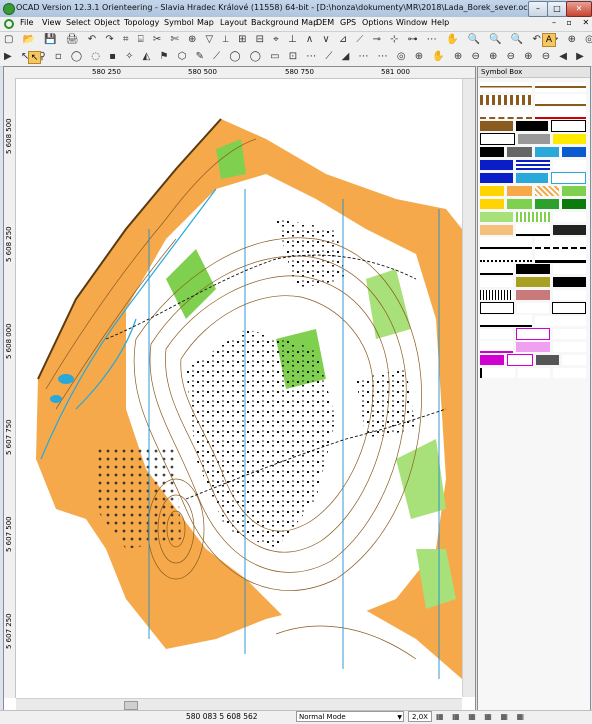 Image resolution: width=592 pixels, height=724 pixels. I want to click on cursor-coordinates: 580 083 5 608 562, so click(222, 716).